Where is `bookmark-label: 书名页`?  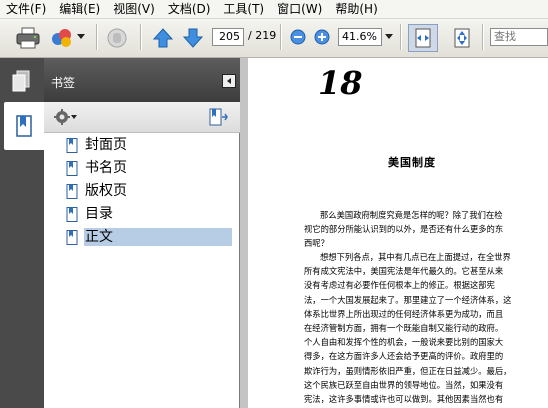 bookmark-label: 书名页 is located at coordinates (106, 168).